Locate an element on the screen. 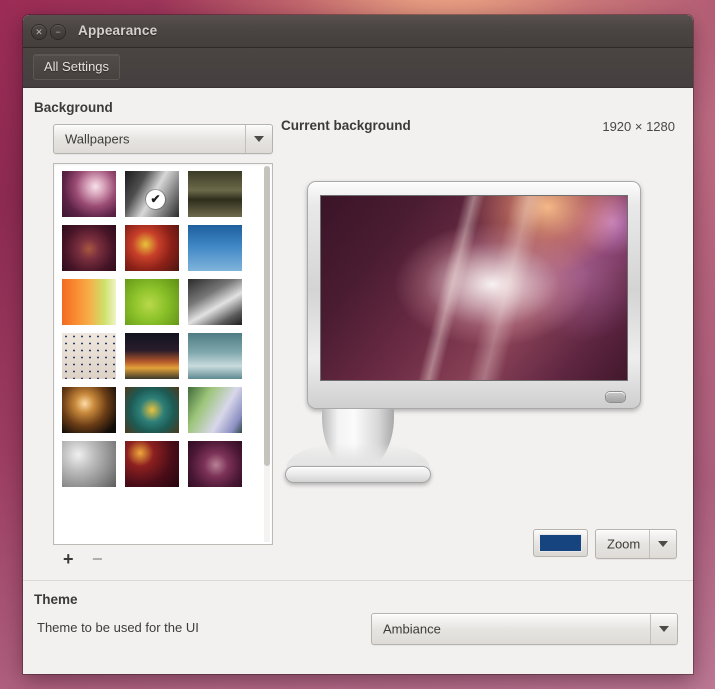 The image size is (715, 689). background-section-title: Background is located at coordinates (73, 107).